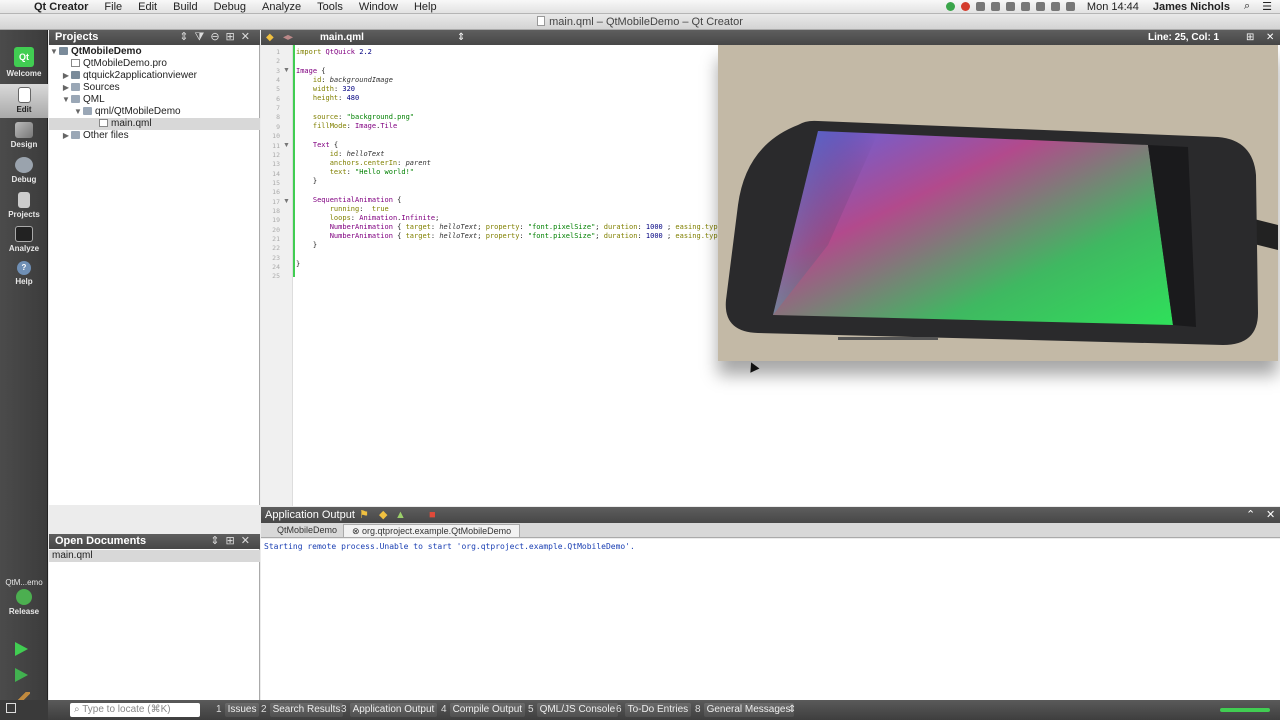  What do you see at coordinates (770, 37) in the screenshot?
I see `editor-toolbar: ◆ ◂▸ main.qml ⇕ Line: 25, Col: 1 ⊞ ✕` at bounding box center [770, 37].